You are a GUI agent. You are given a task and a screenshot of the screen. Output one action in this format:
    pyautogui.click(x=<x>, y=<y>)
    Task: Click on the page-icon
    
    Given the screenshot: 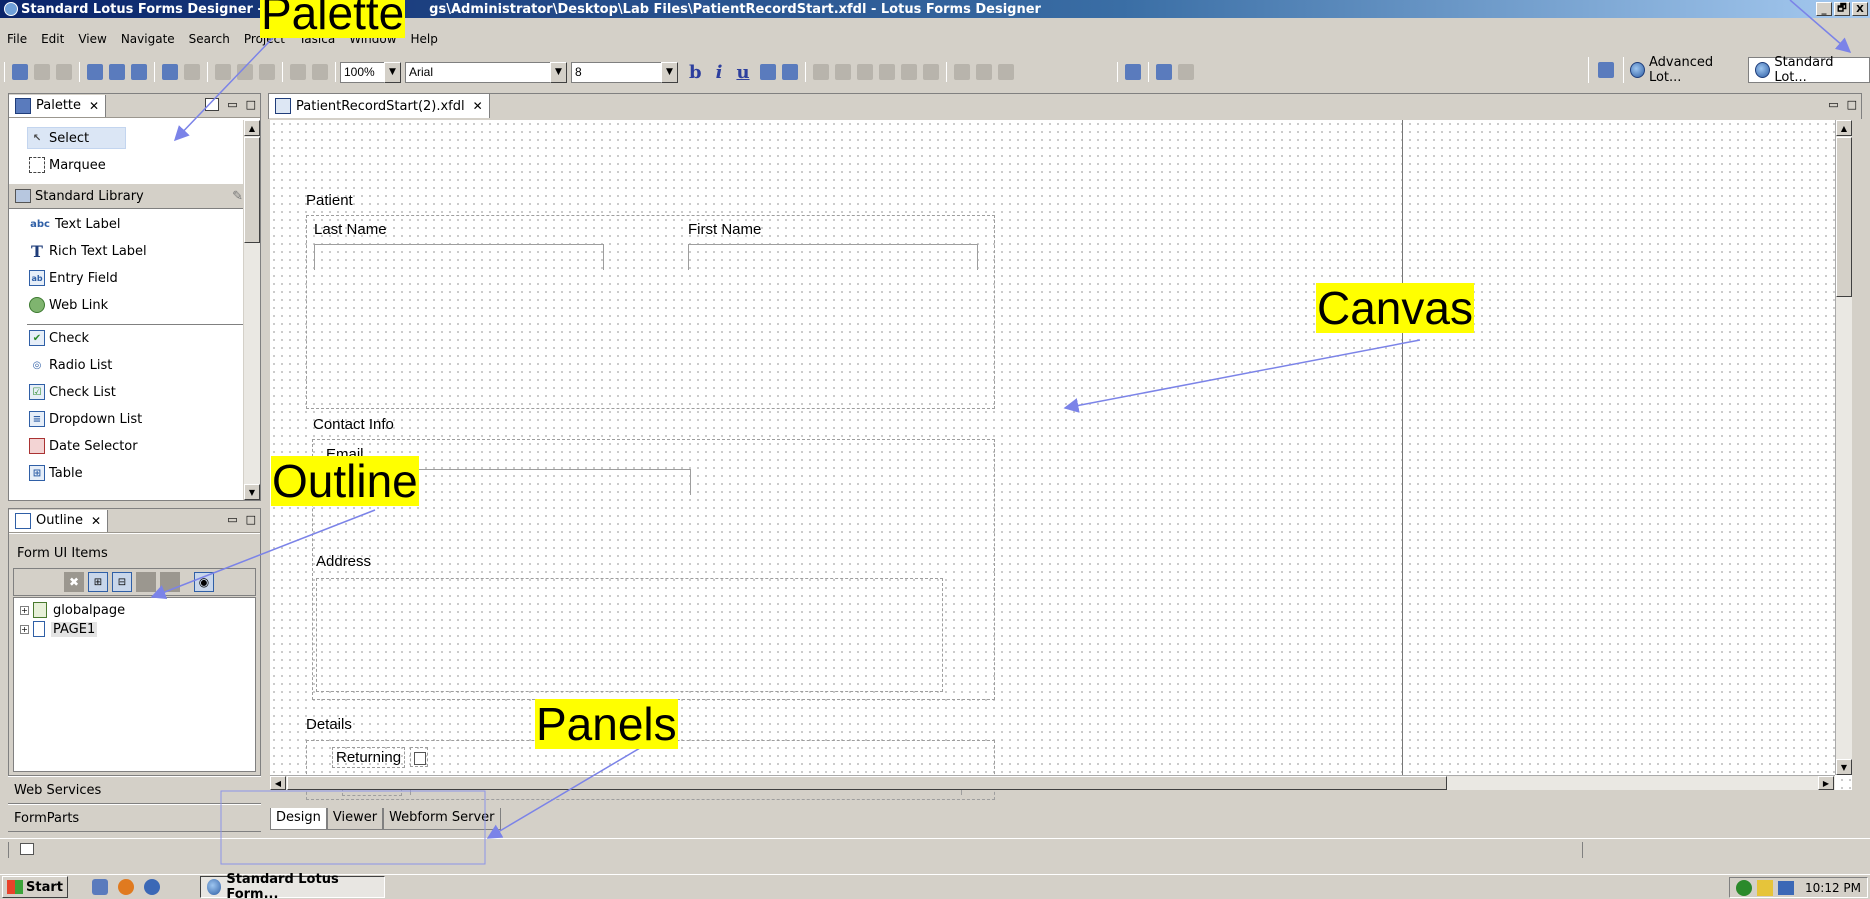 What is the action you would take?
    pyautogui.click(x=170, y=72)
    